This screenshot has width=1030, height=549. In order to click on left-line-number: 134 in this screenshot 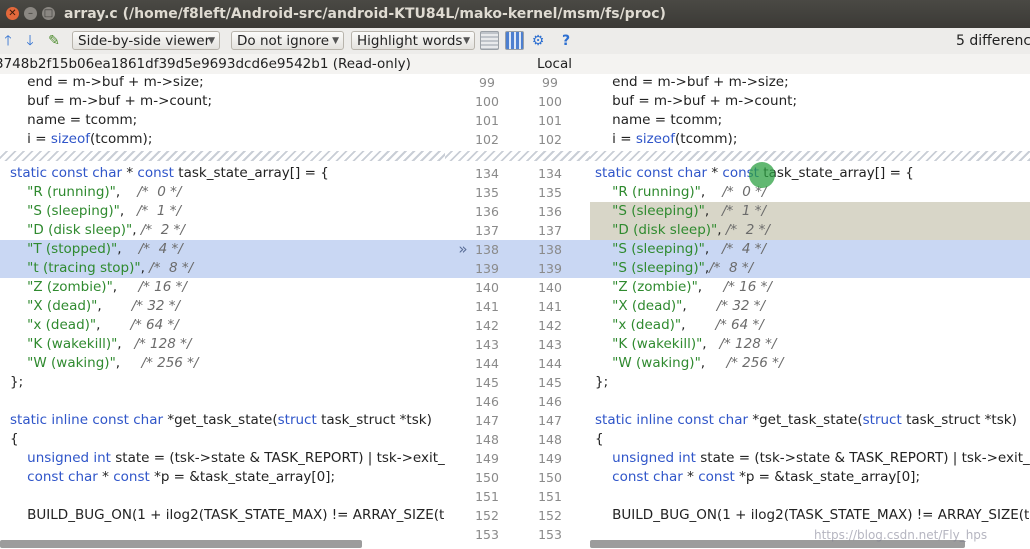, I will do `click(487, 173)`.